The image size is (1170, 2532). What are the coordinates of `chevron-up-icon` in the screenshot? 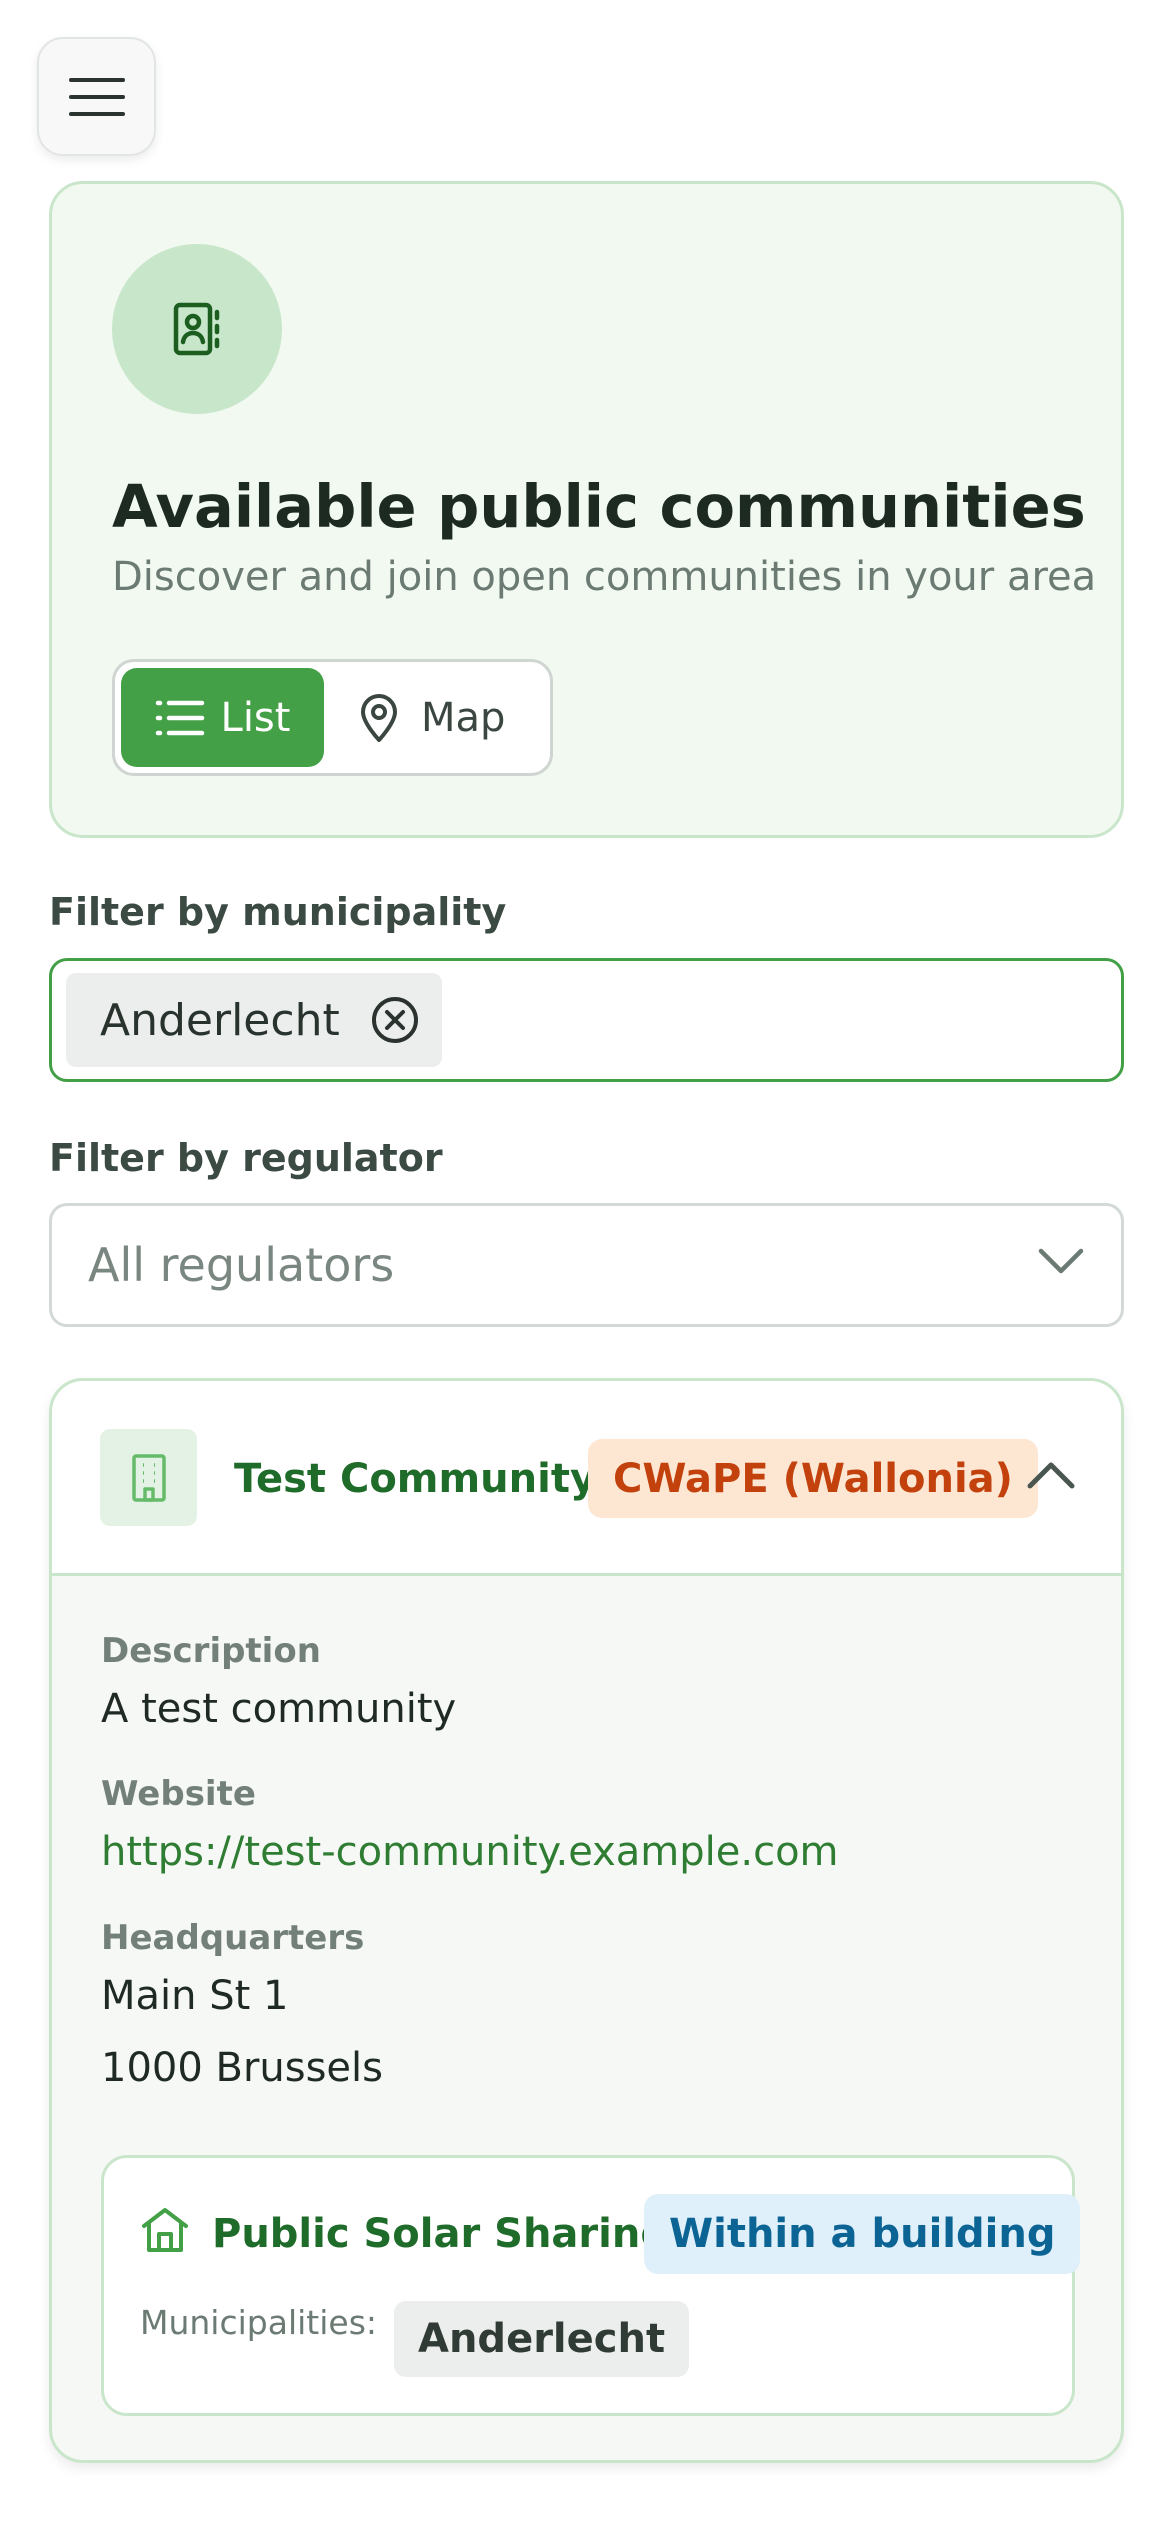 It's located at (1051, 1475).